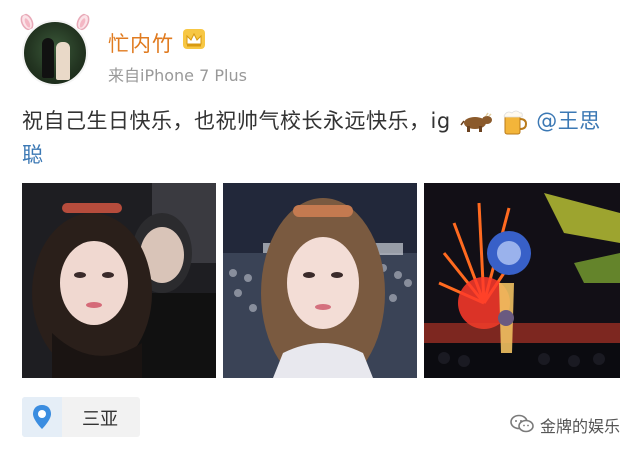 The height and width of the screenshot is (452, 640). What do you see at coordinates (236, 121) in the screenshot?
I see `post-text: 祝自己生日快乐，也祝帅气校长永远快乐，ig` at bounding box center [236, 121].